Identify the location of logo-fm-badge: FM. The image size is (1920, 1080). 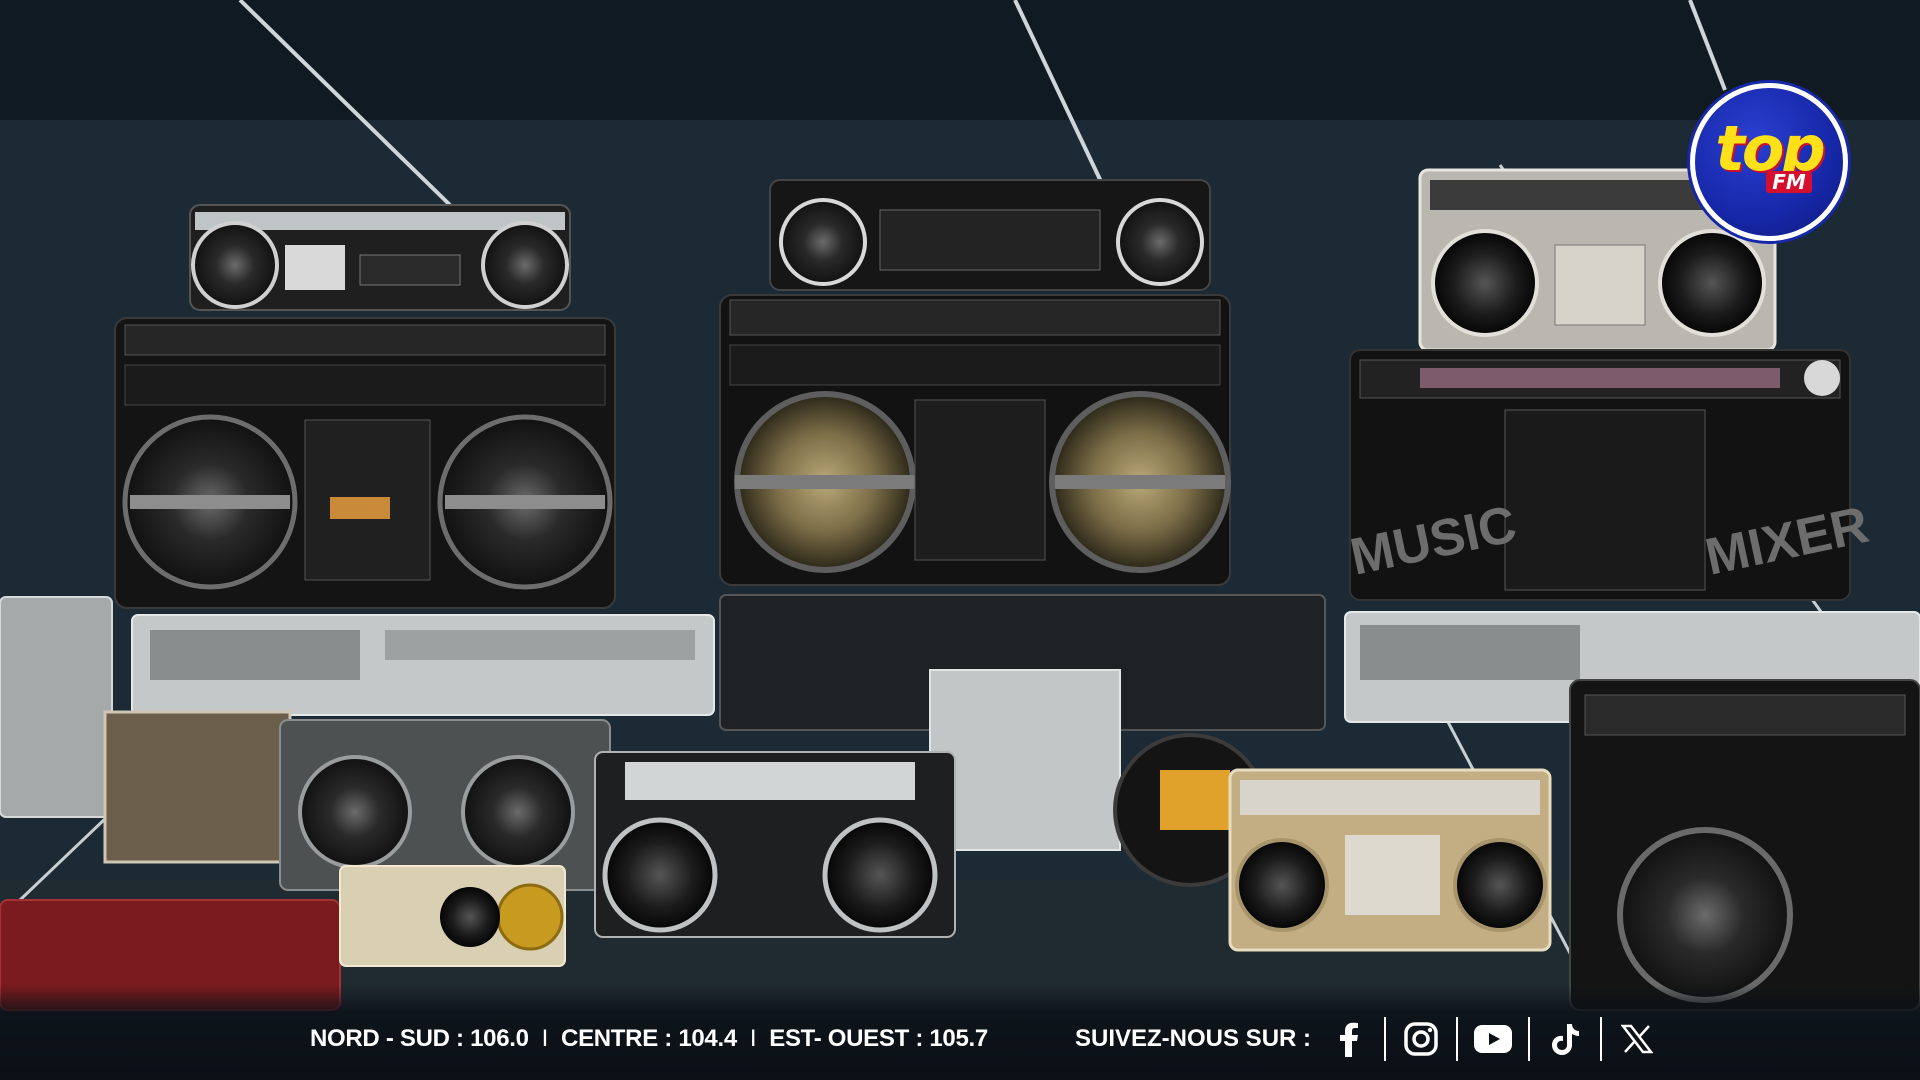
(1789, 182).